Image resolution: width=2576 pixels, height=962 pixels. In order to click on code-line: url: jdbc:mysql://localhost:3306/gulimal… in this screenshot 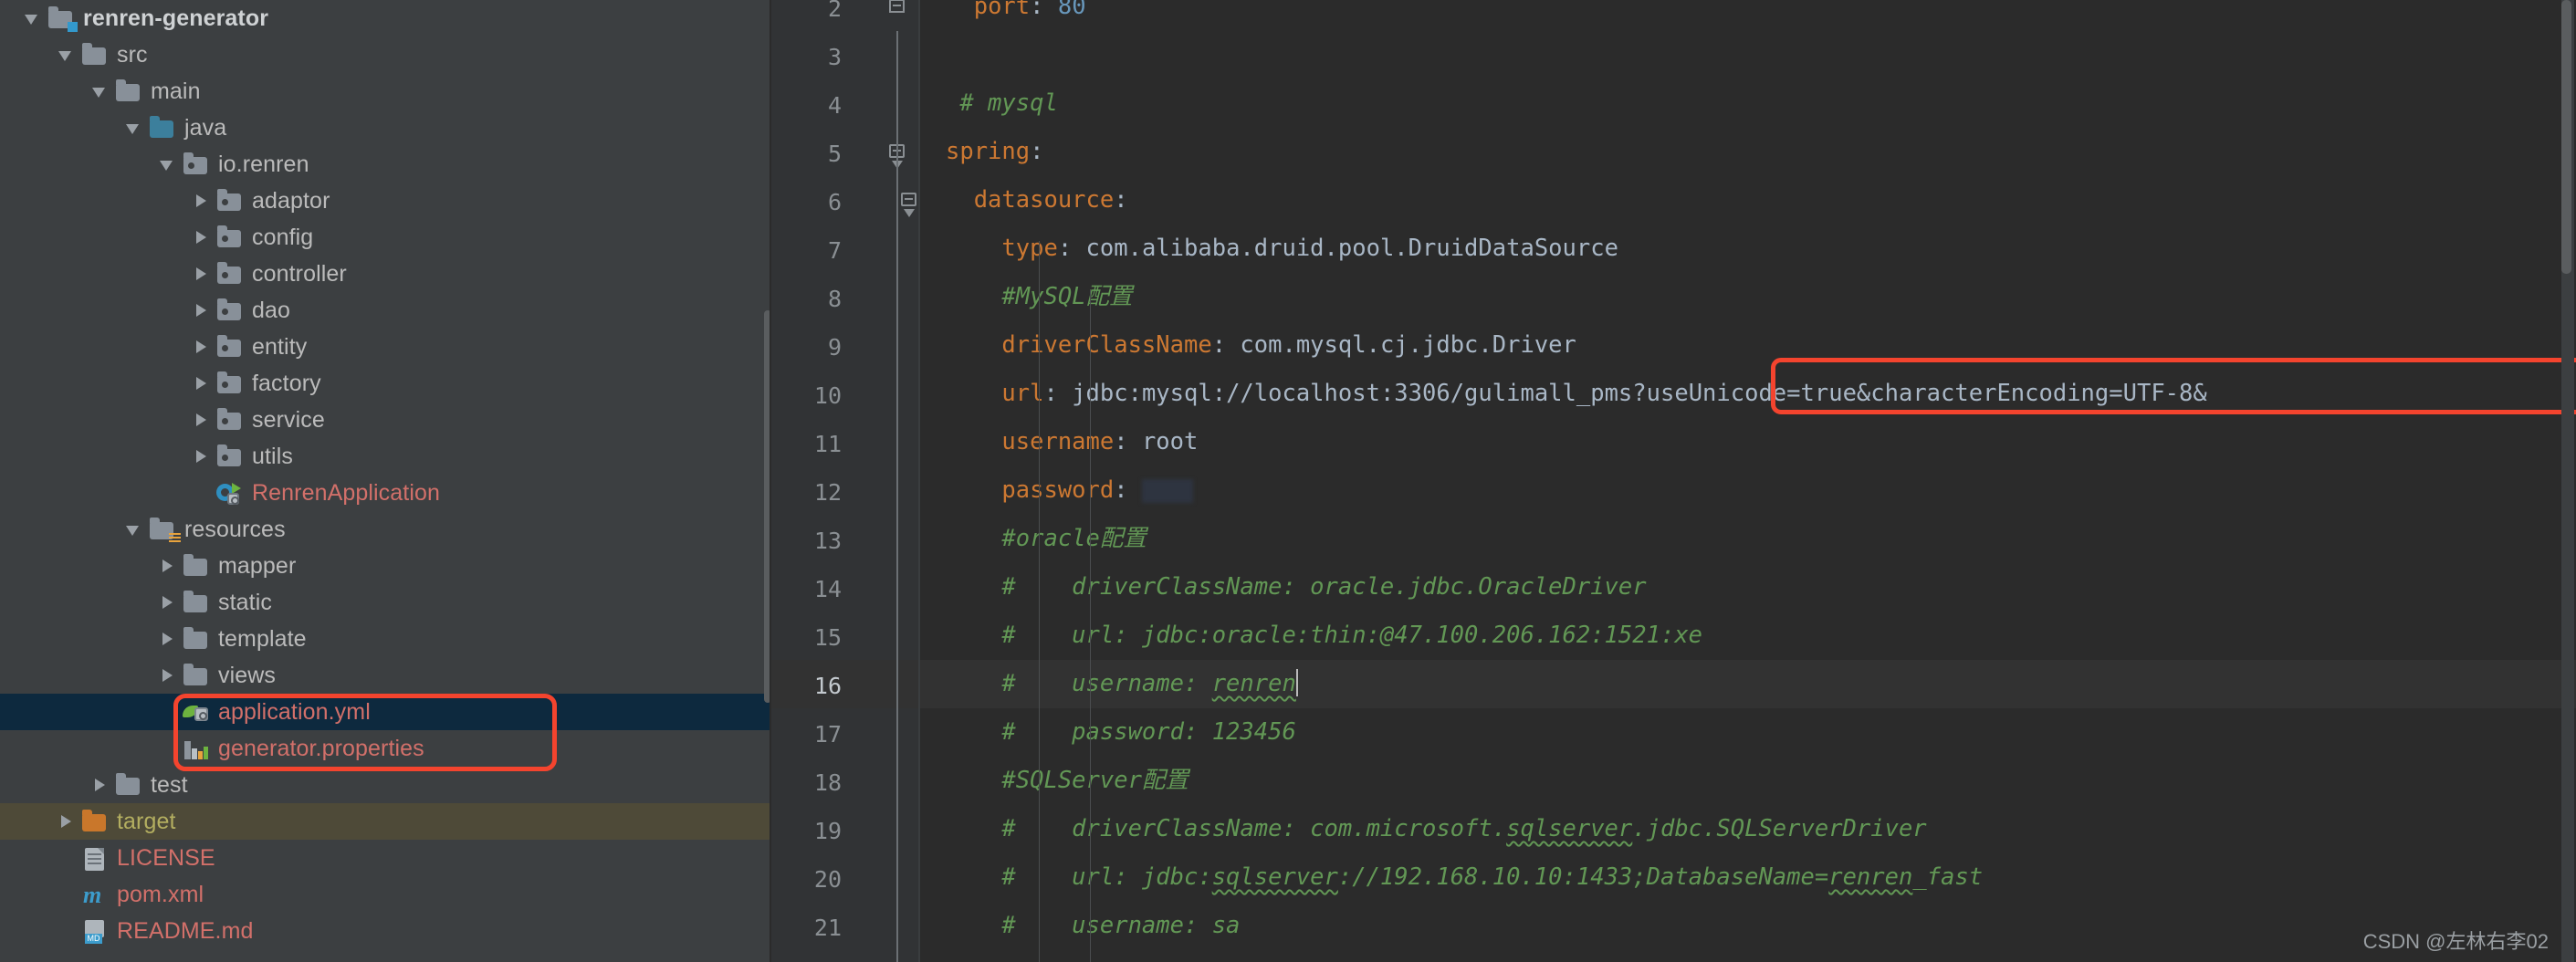, I will do `click(1563, 394)`.